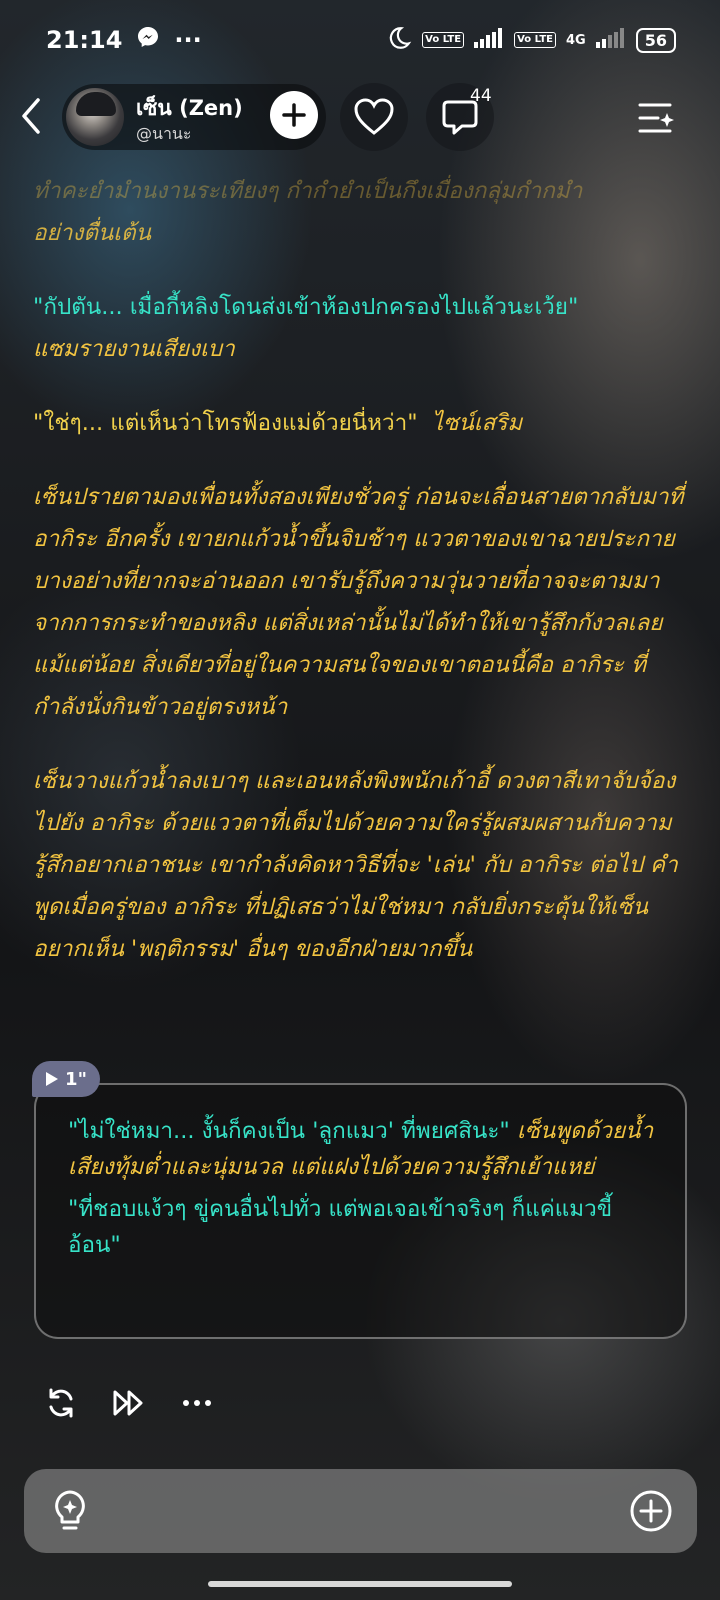 This screenshot has width=720, height=1600. What do you see at coordinates (576, 40) in the screenshot?
I see `network-type: 4G` at bounding box center [576, 40].